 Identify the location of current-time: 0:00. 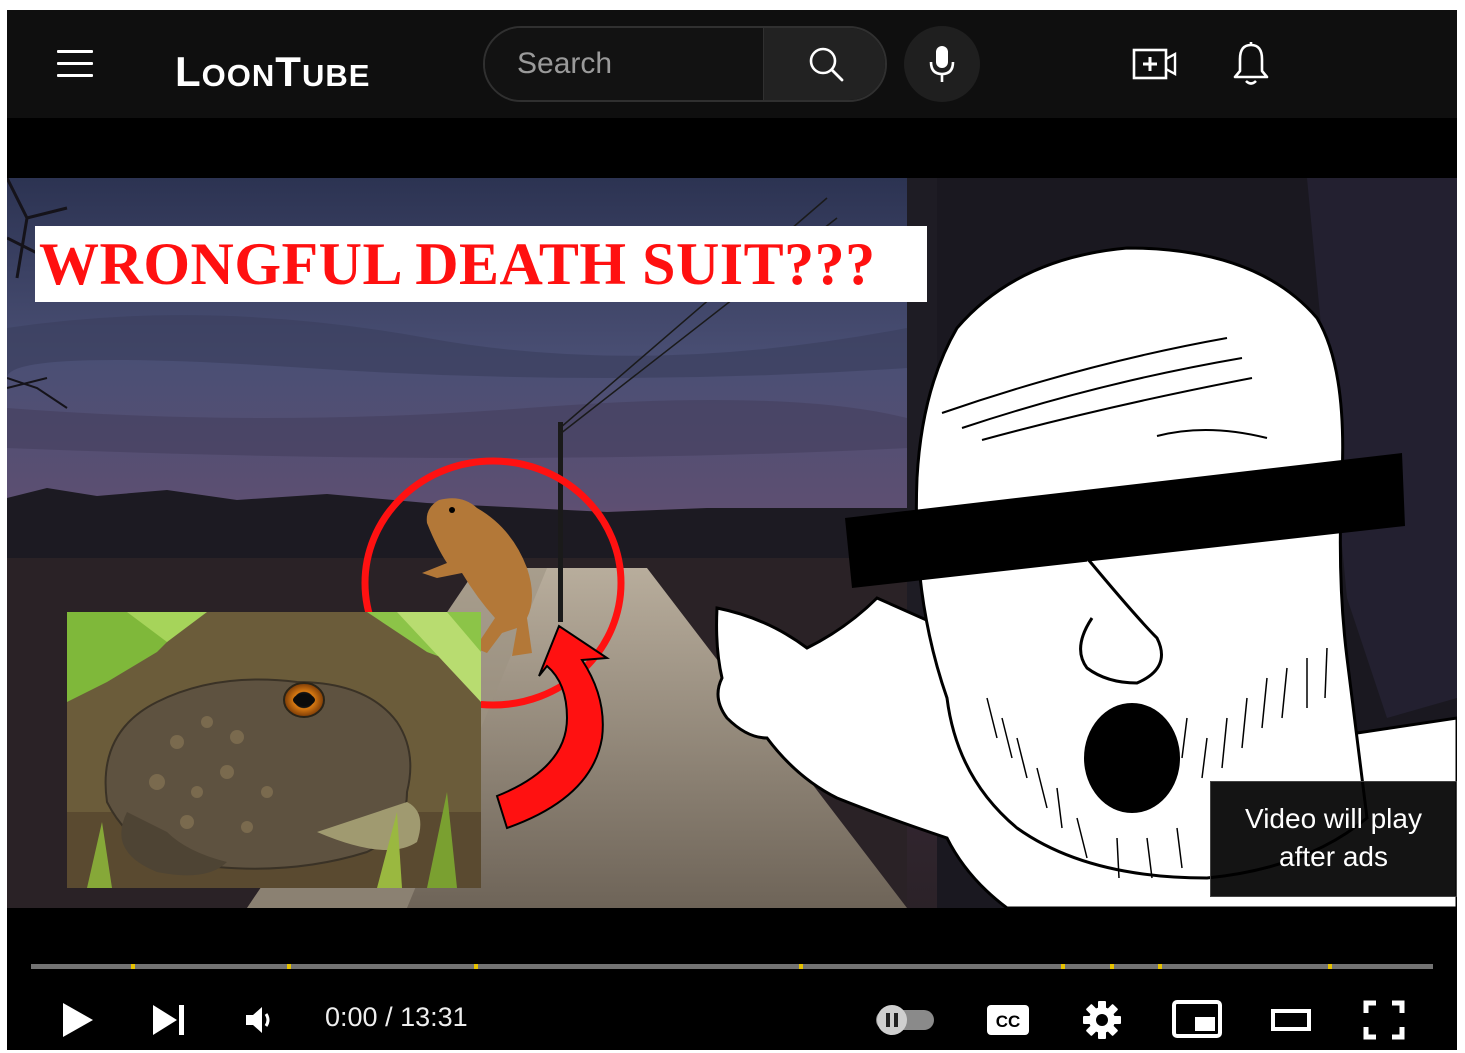
(351, 1017).